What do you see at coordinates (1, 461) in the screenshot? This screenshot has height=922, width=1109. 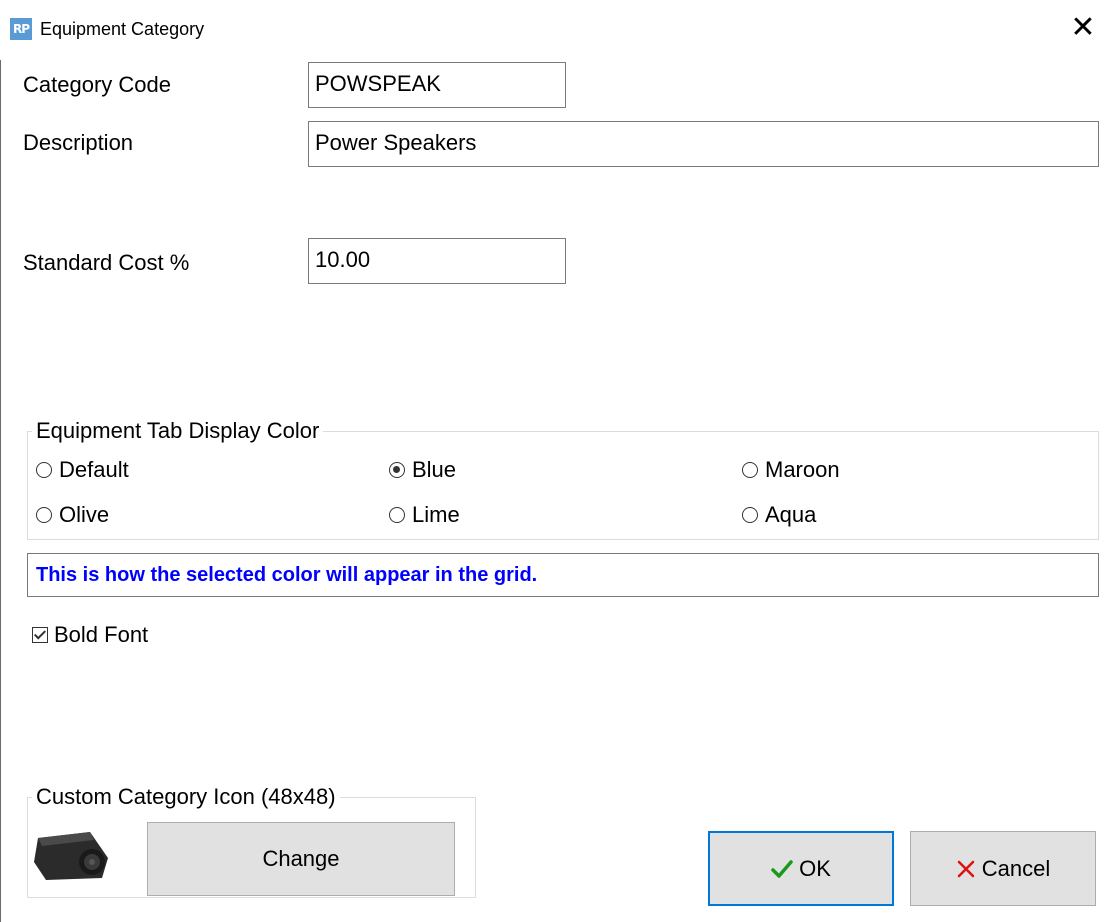 I see `window-border` at bounding box center [1, 461].